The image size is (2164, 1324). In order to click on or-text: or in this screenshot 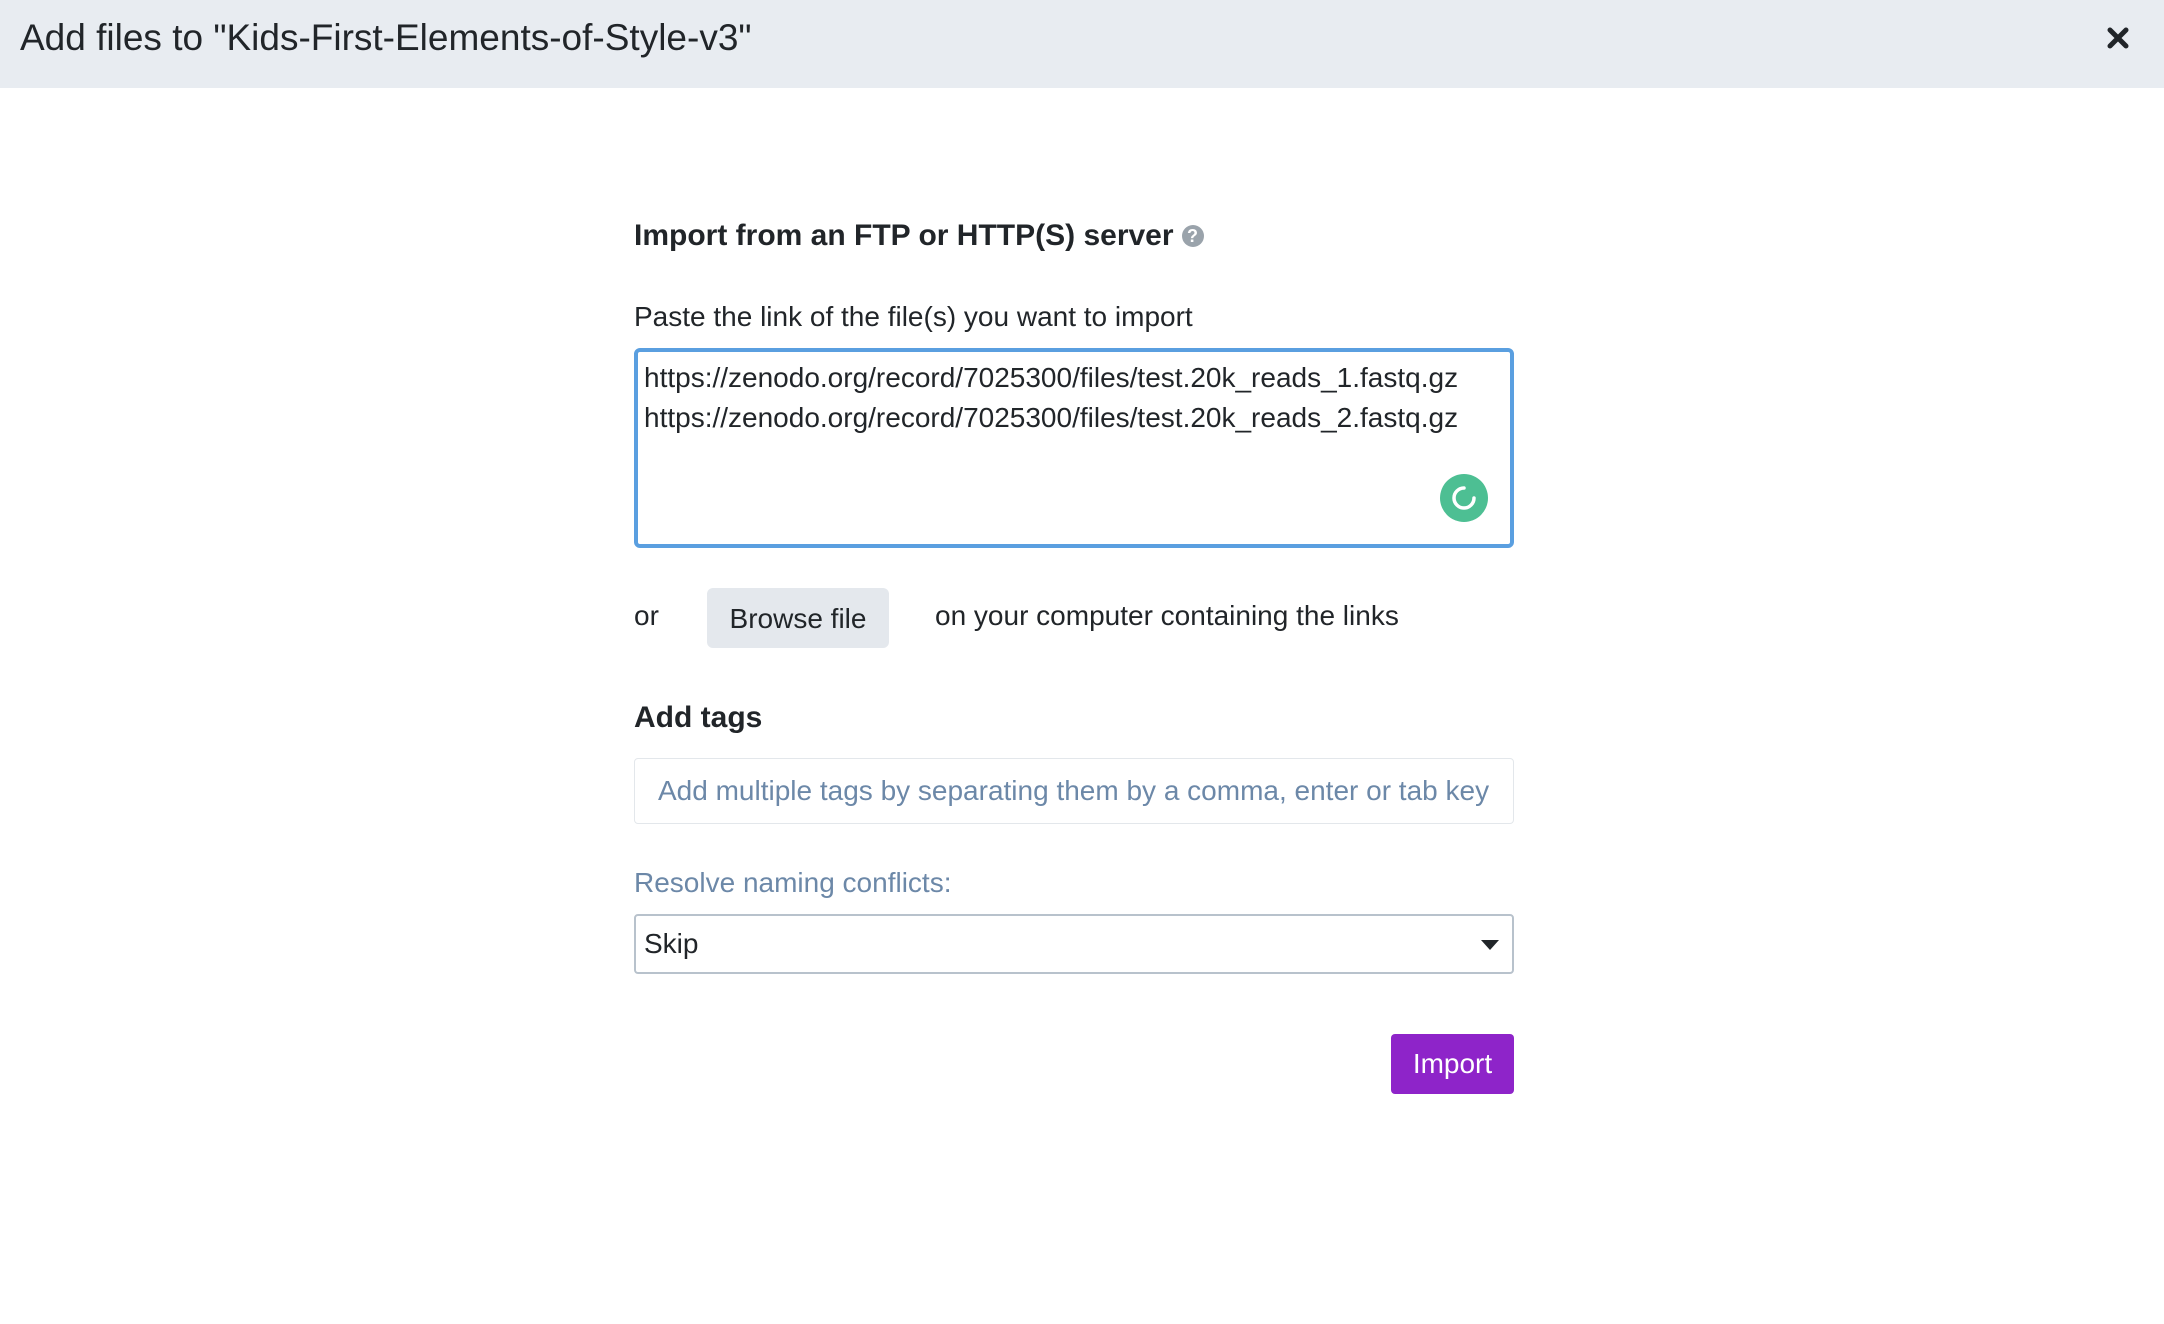, I will do `click(646, 615)`.